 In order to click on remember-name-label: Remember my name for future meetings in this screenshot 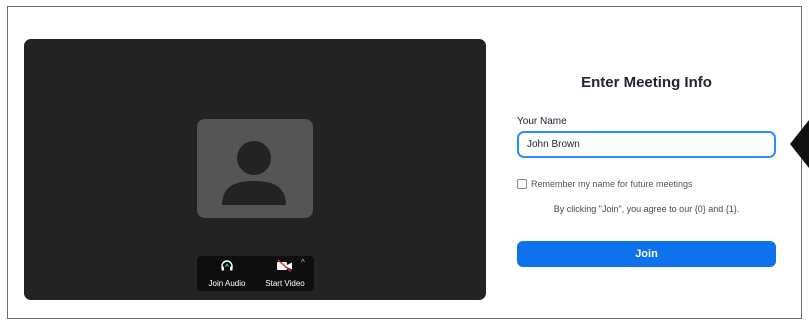, I will do `click(612, 184)`.